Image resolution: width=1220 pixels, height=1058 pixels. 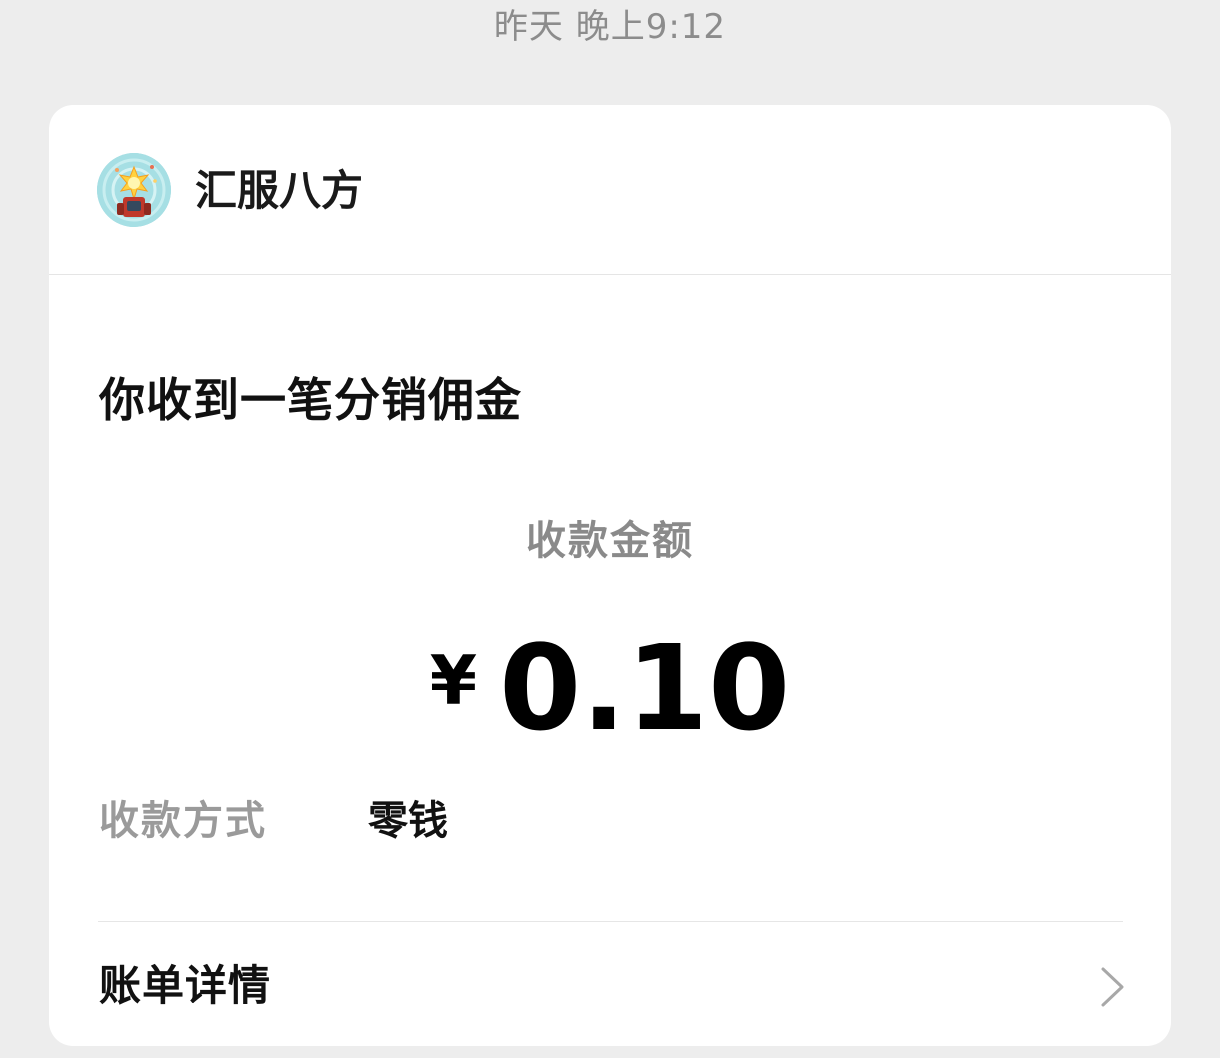 I want to click on merchant-avatar-icon, so click(x=134, y=190).